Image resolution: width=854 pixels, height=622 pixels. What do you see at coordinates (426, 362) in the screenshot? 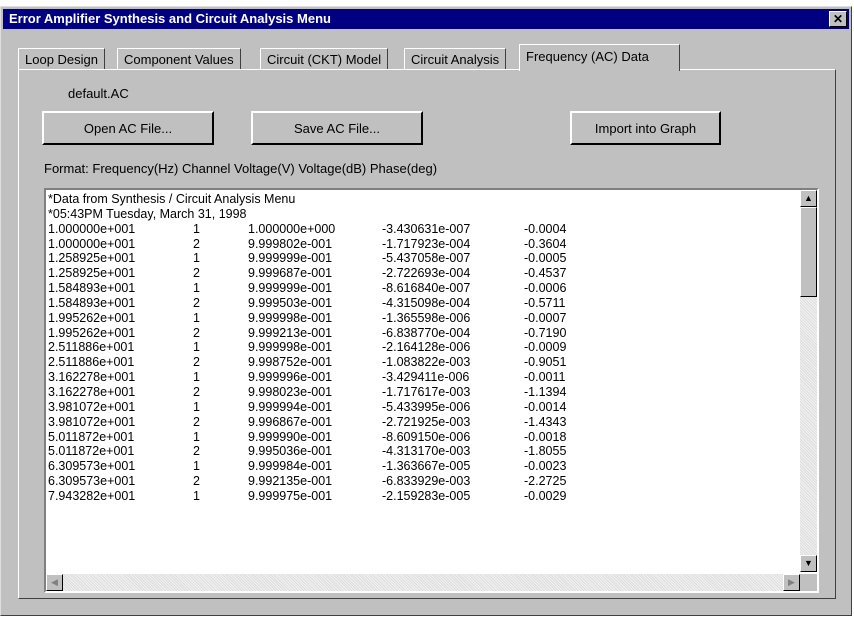
I see `voltage-db-cell: -1.083822e-003` at bounding box center [426, 362].